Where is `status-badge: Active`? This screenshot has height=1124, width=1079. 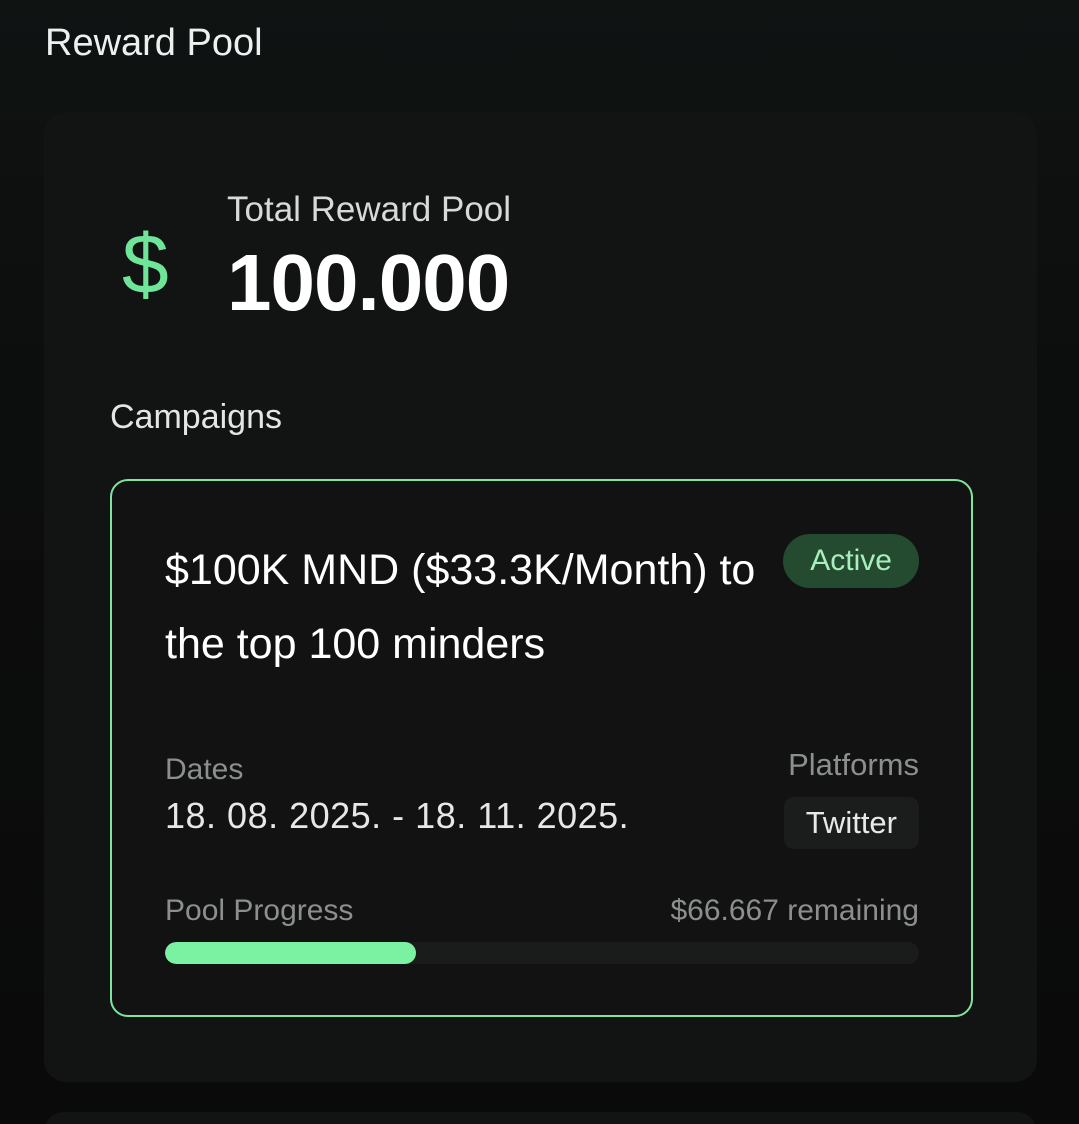
status-badge: Active is located at coordinates (851, 561).